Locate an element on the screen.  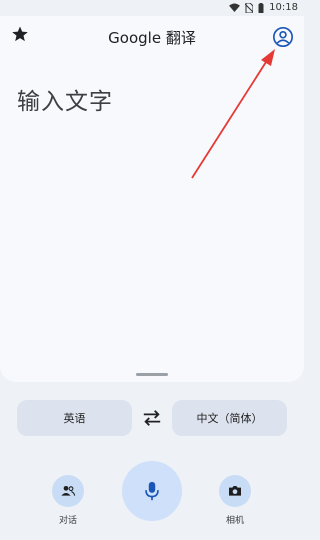
status-bar: 10:18 is located at coordinates (152, 8).